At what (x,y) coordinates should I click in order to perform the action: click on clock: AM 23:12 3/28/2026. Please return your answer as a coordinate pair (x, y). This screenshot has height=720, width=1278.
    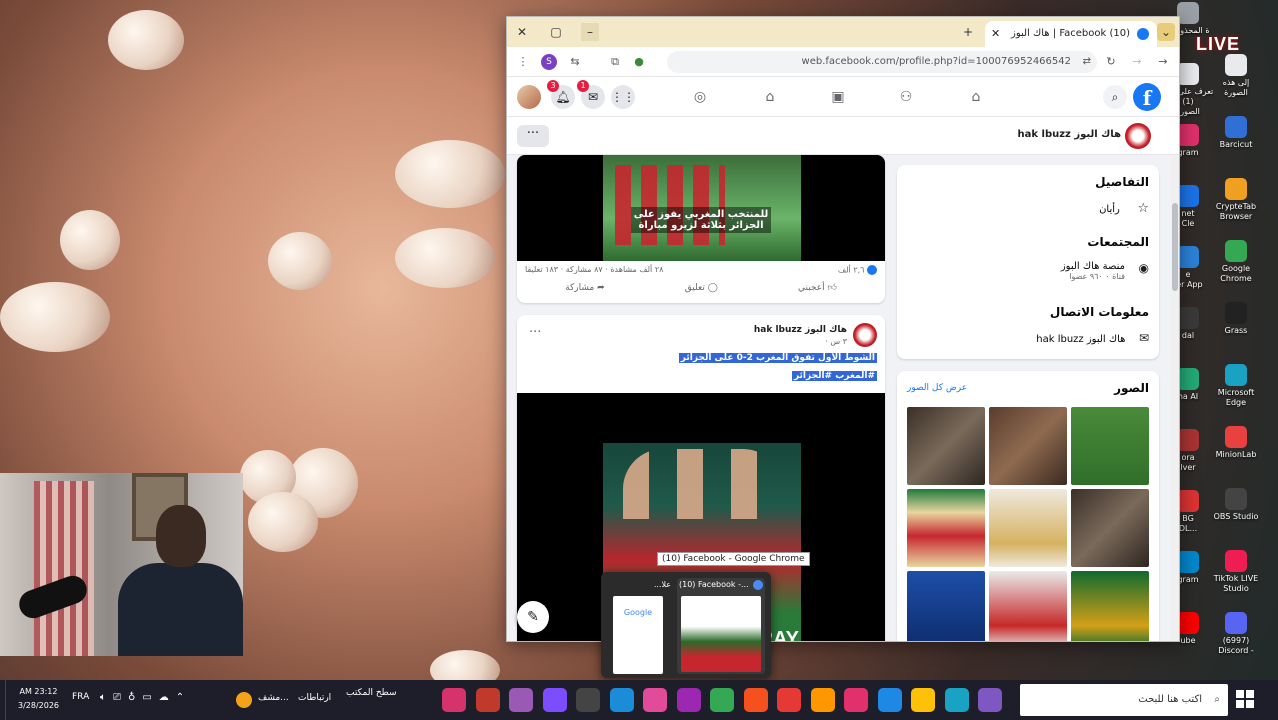
    Looking at the image, I should click on (38, 699).